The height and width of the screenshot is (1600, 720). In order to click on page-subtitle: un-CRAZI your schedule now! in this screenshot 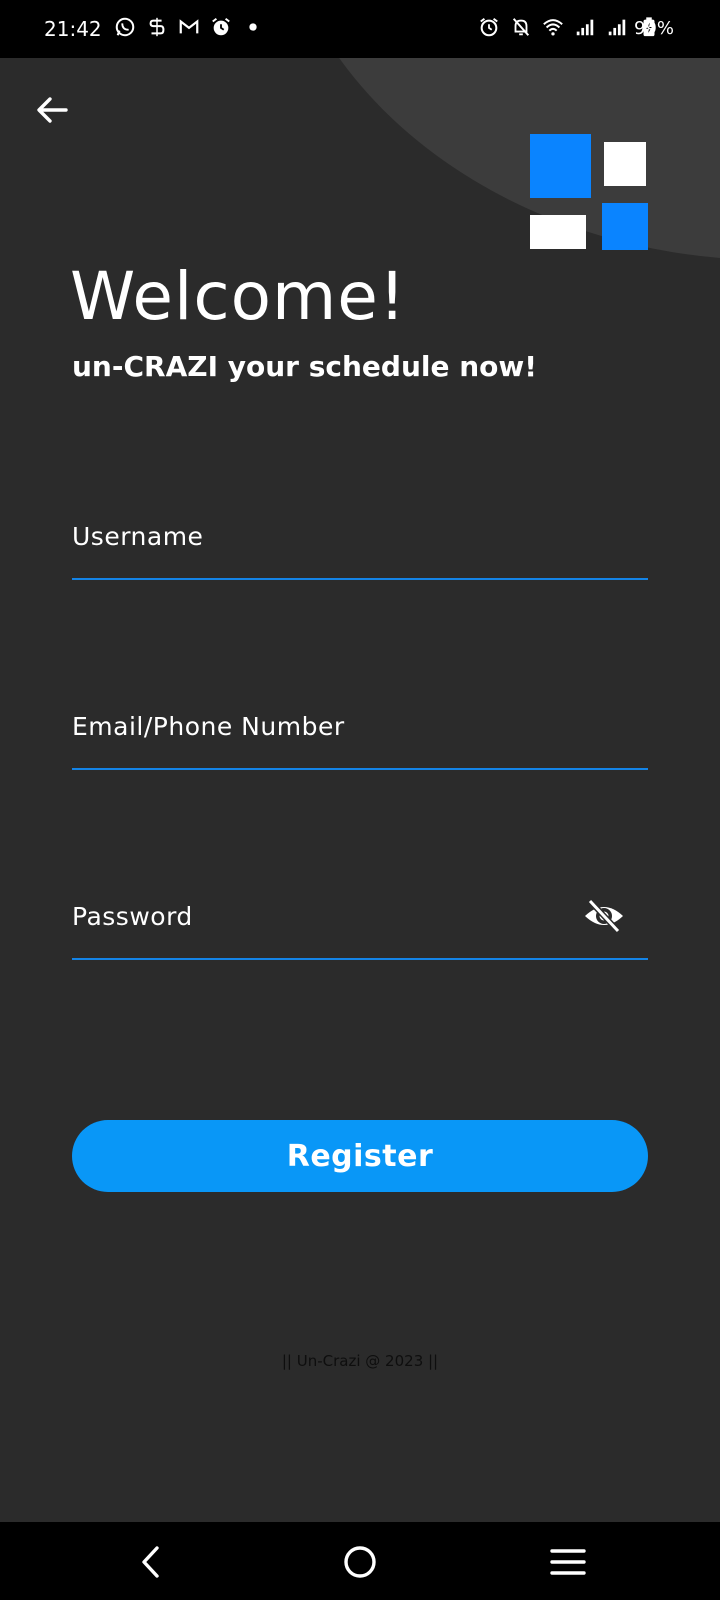, I will do `click(305, 366)`.